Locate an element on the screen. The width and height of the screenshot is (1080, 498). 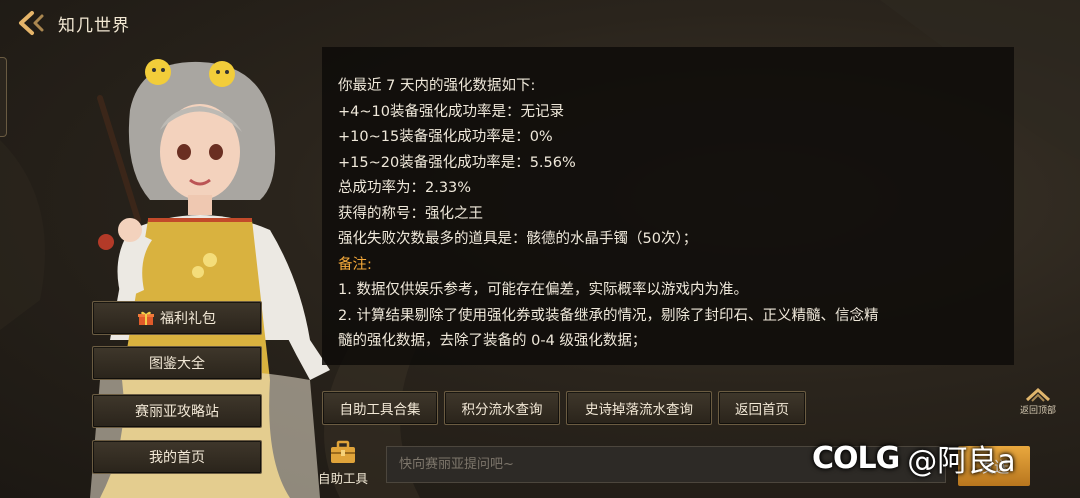
menu-seria-guide-label: 赛丽亚攻略站 is located at coordinates (177, 412).